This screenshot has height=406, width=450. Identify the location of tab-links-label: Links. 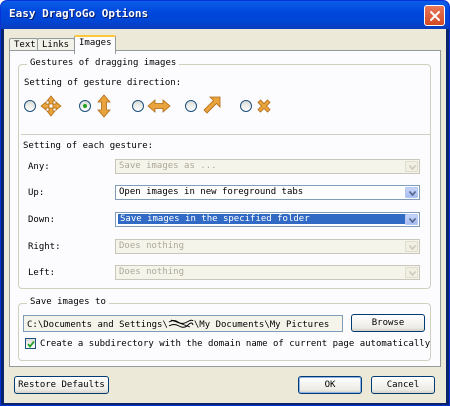
(56, 45).